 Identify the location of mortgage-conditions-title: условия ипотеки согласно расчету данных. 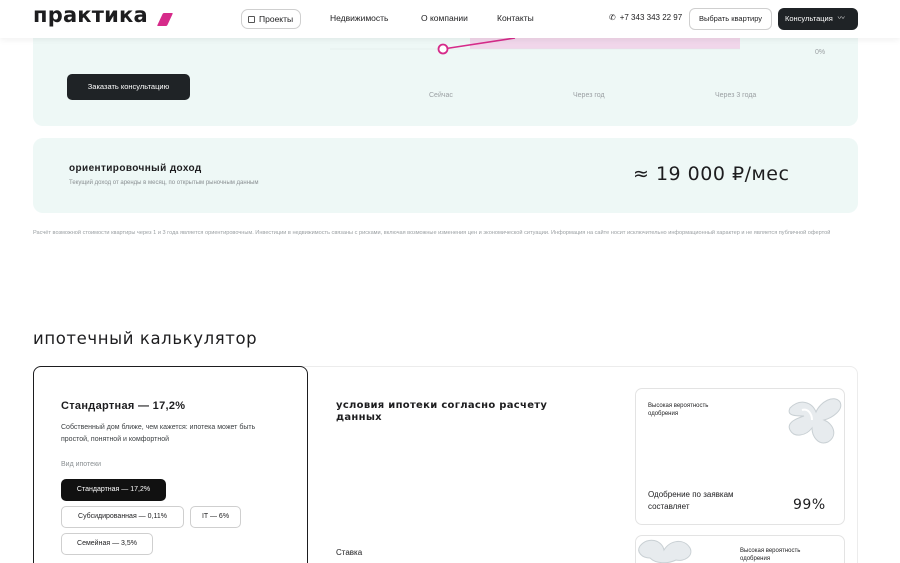
(442, 411).